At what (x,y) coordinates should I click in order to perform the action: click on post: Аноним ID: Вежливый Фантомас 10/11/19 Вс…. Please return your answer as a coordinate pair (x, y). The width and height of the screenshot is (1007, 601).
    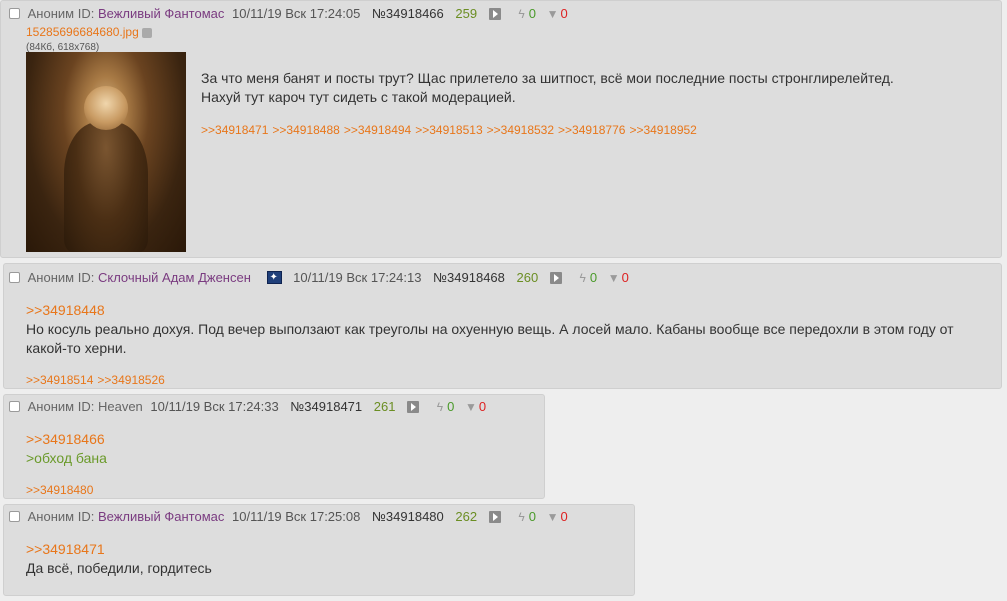
    Looking at the image, I should click on (319, 550).